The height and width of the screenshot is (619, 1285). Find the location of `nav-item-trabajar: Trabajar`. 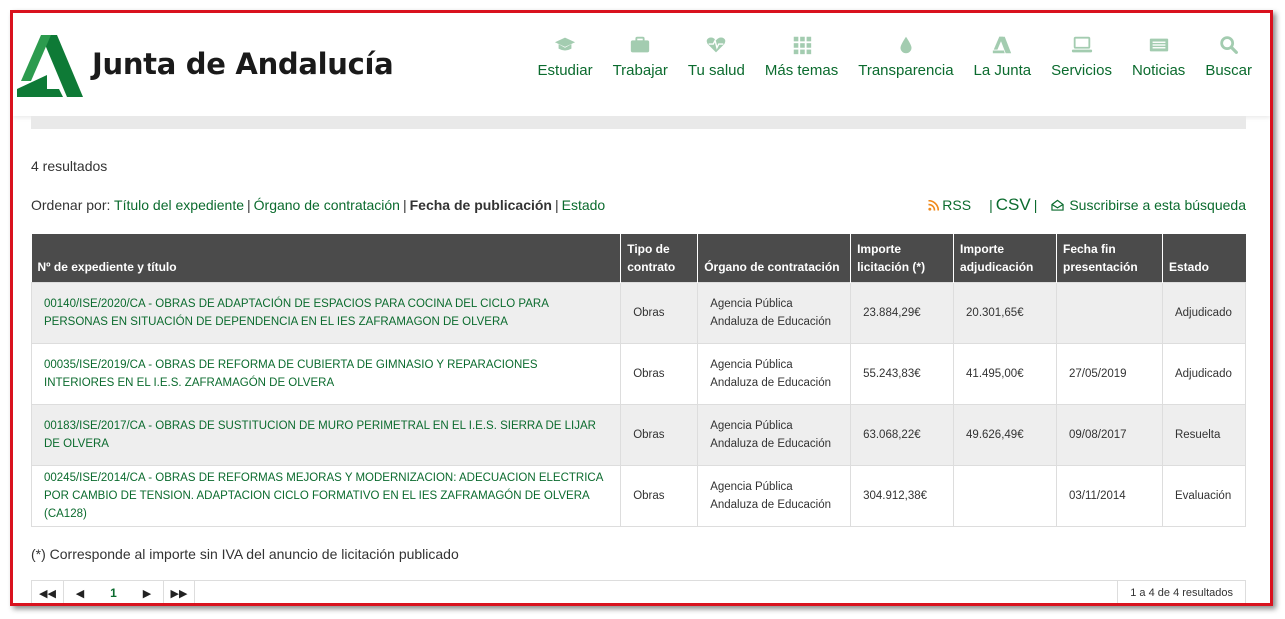

nav-item-trabajar: Trabajar is located at coordinates (640, 57).